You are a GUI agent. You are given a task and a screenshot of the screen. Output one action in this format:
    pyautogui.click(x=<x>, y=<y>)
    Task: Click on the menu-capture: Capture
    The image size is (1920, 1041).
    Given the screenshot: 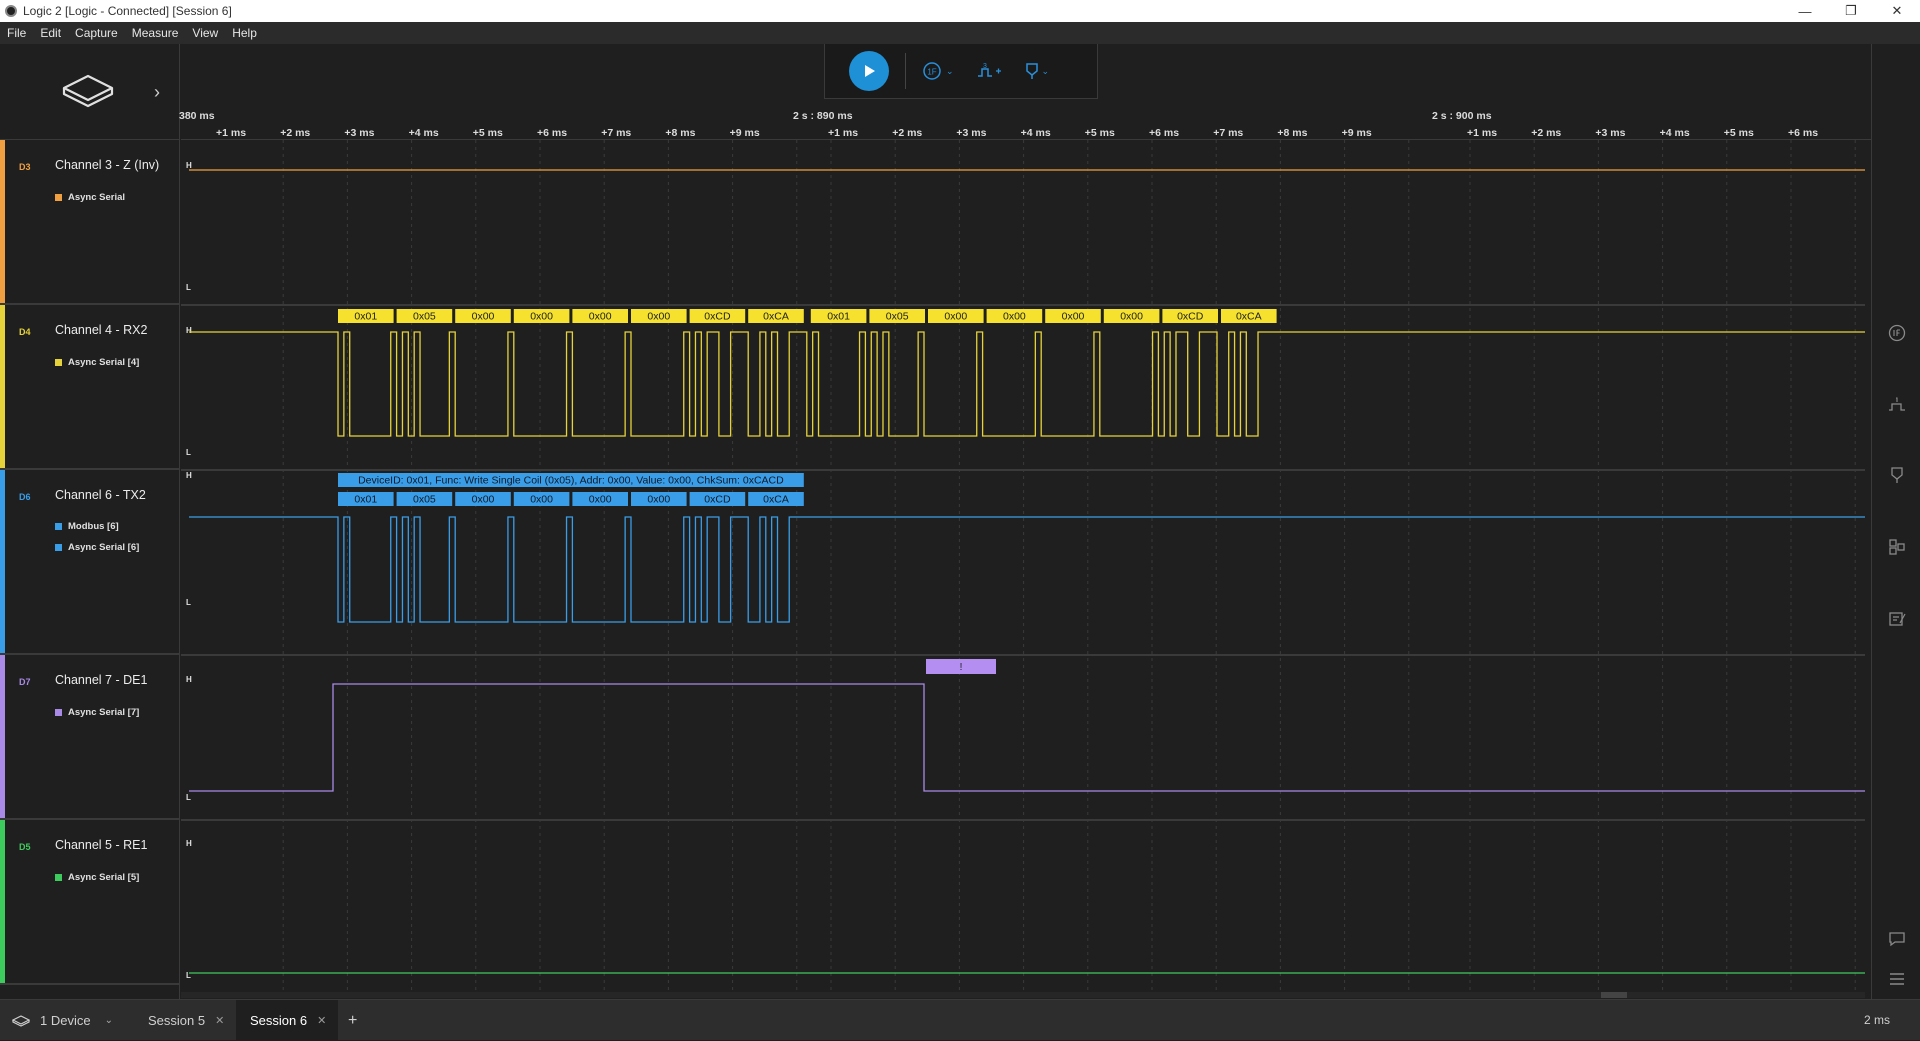 What is the action you would take?
    pyautogui.click(x=96, y=33)
    